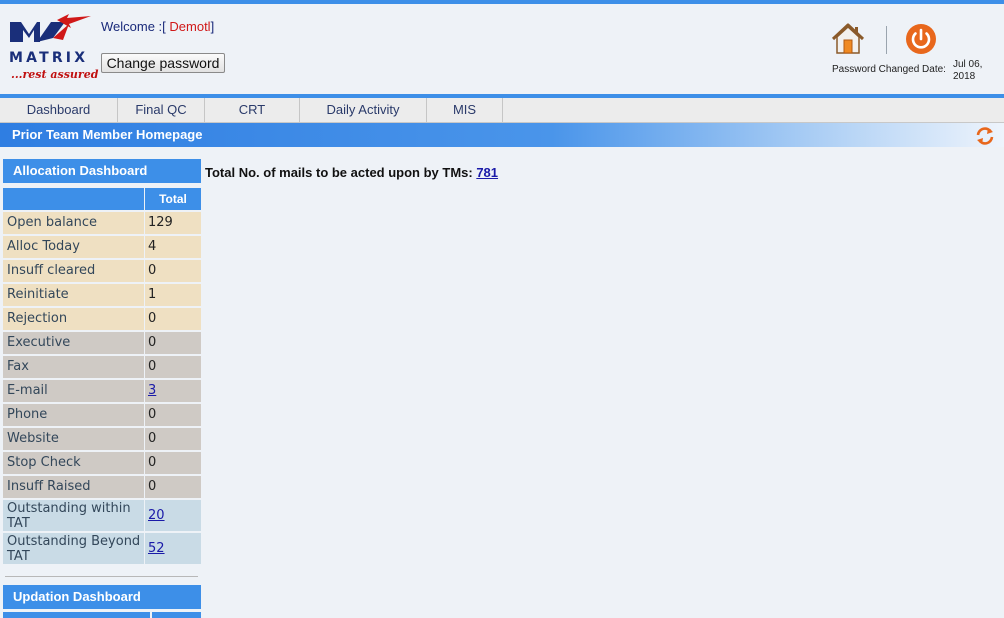 Image resolution: width=1004 pixels, height=618 pixels. What do you see at coordinates (152, 390) in the screenshot?
I see `email-count-link: 3` at bounding box center [152, 390].